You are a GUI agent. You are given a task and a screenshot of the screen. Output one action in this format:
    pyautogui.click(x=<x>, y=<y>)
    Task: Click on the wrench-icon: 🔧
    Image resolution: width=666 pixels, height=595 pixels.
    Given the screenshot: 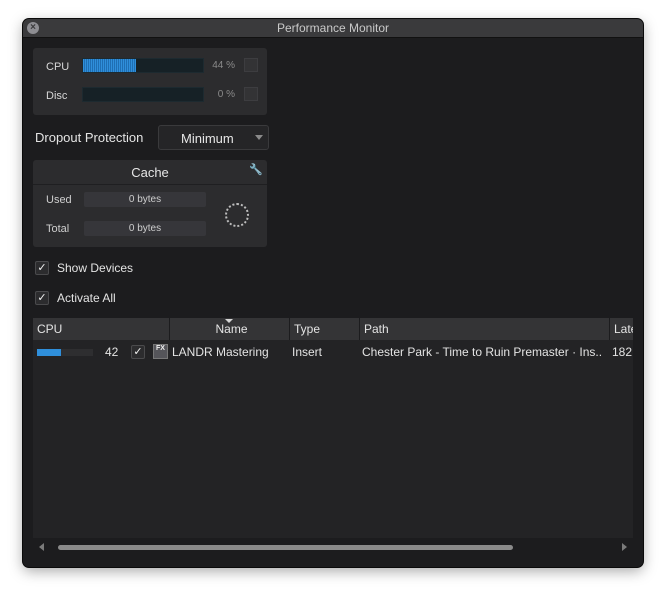 What is the action you would take?
    pyautogui.click(x=256, y=169)
    